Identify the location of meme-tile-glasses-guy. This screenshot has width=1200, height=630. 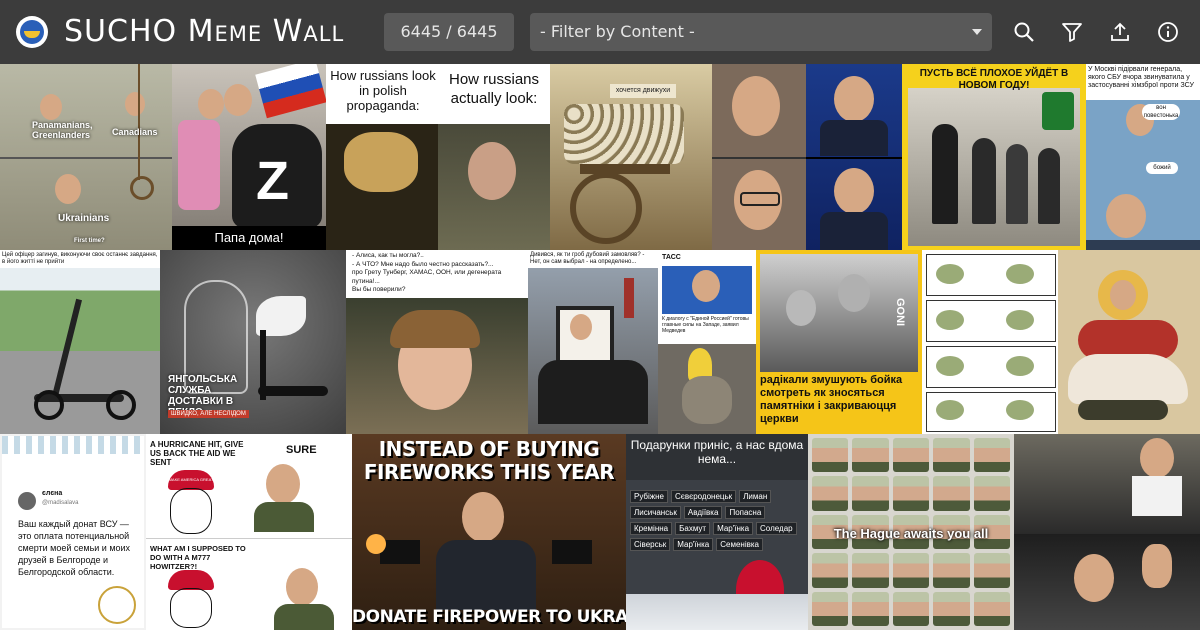
(759, 157).